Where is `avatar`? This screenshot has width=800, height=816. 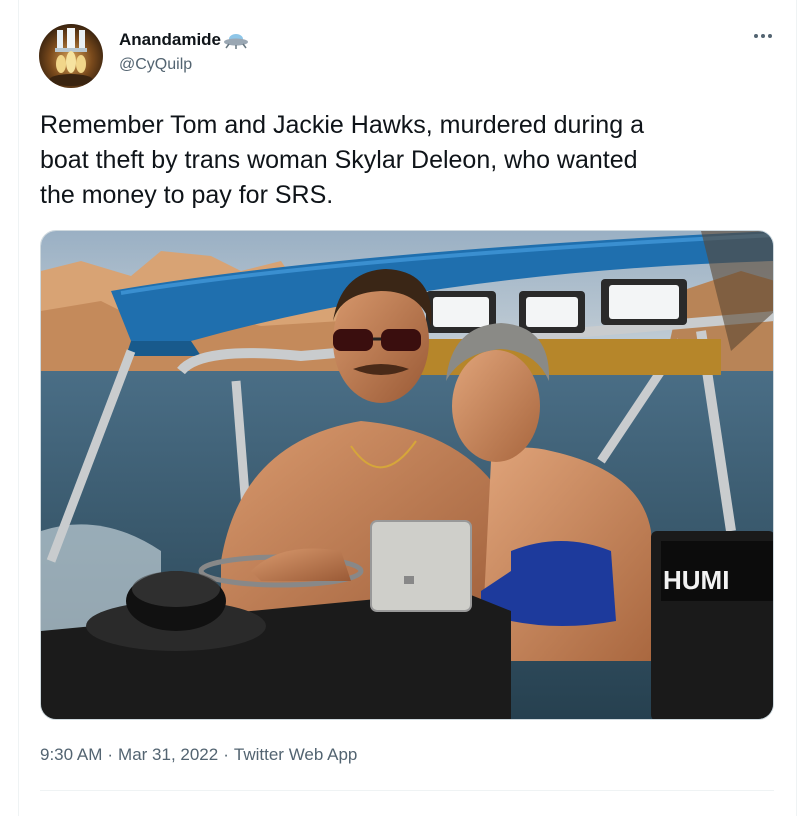 avatar is located at coordinates (71, 56).